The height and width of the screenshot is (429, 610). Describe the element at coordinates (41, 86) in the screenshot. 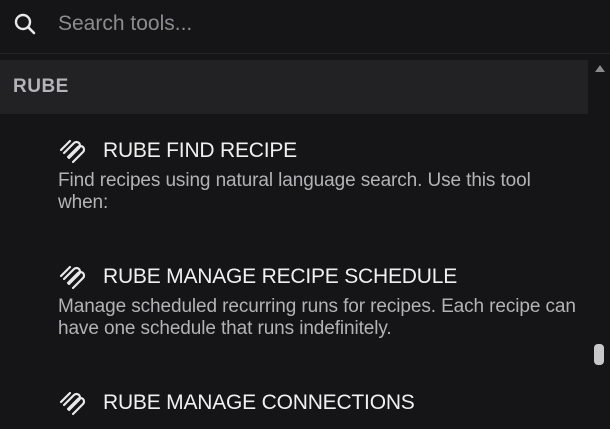

I see `group-label: RUBE` at that location.